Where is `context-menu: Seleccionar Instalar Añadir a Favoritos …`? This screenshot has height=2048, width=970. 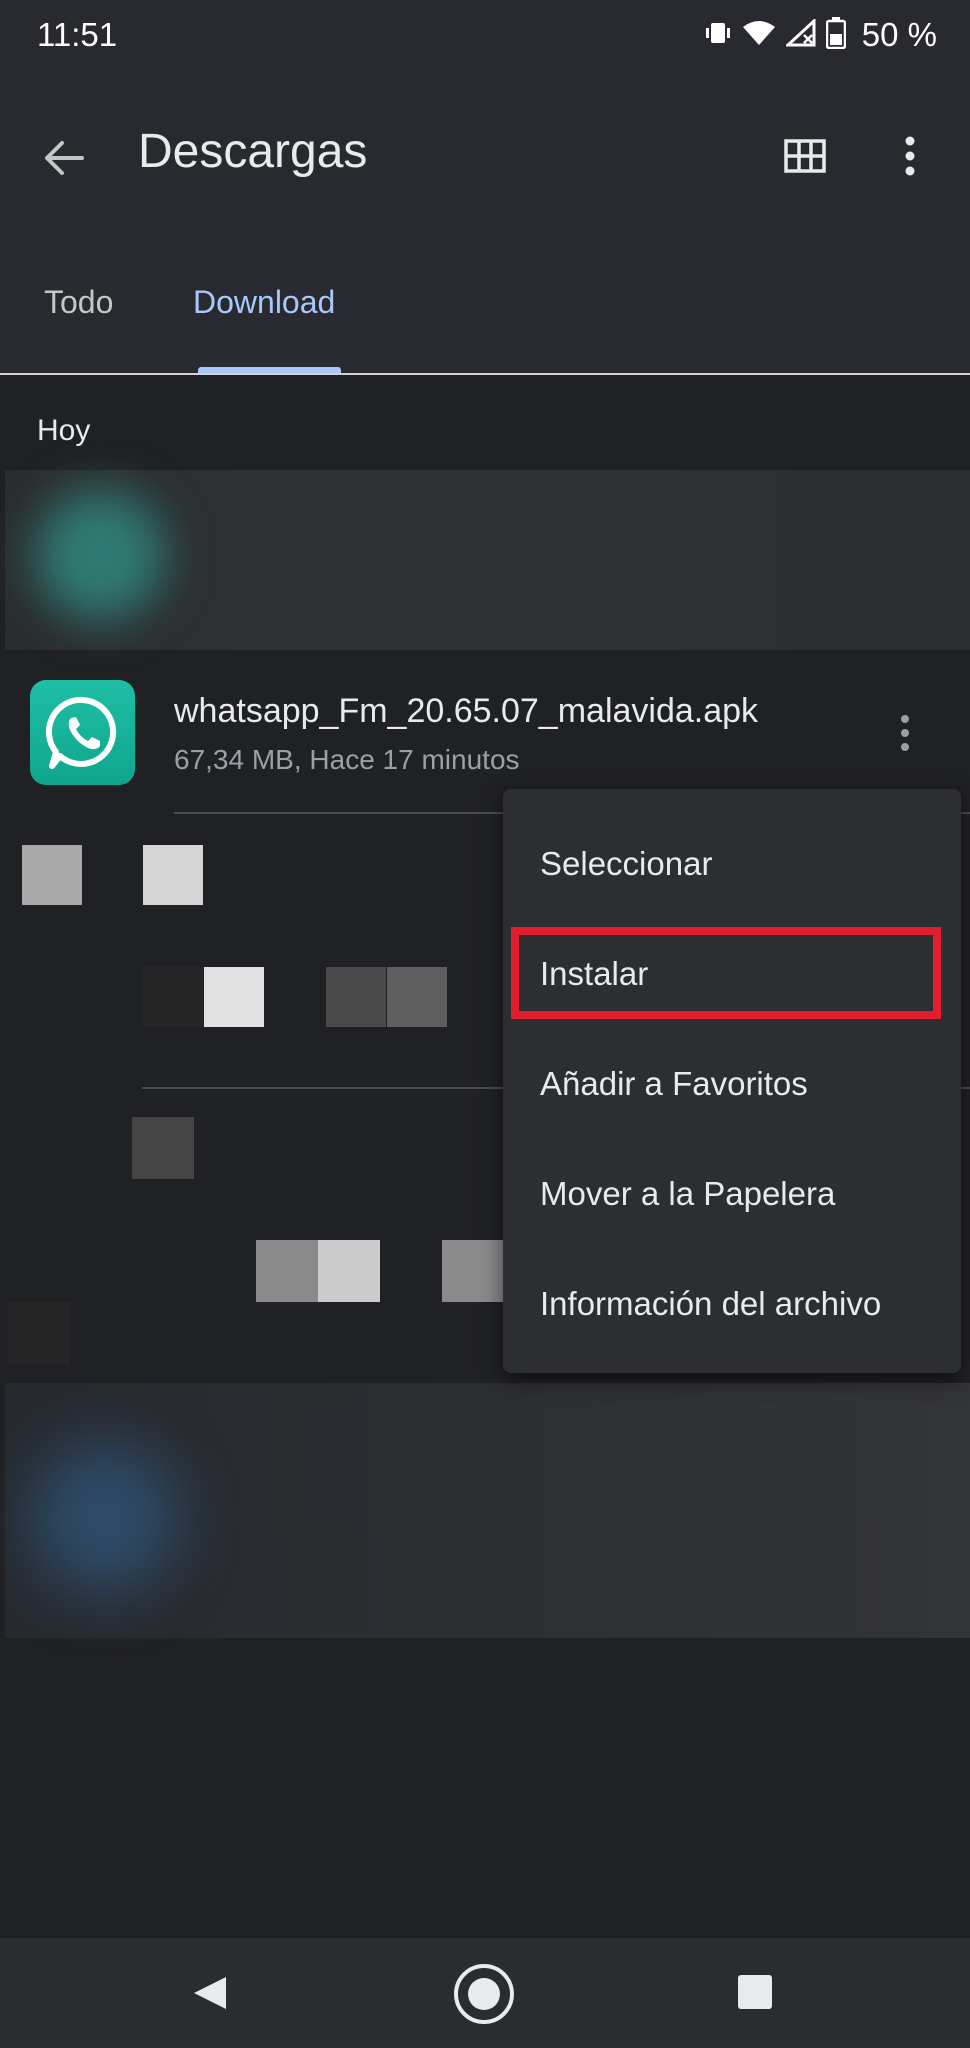 context-menu: Seleccionar Instalar Añadir a Favoritos … is located at coordinates (732, 1081).